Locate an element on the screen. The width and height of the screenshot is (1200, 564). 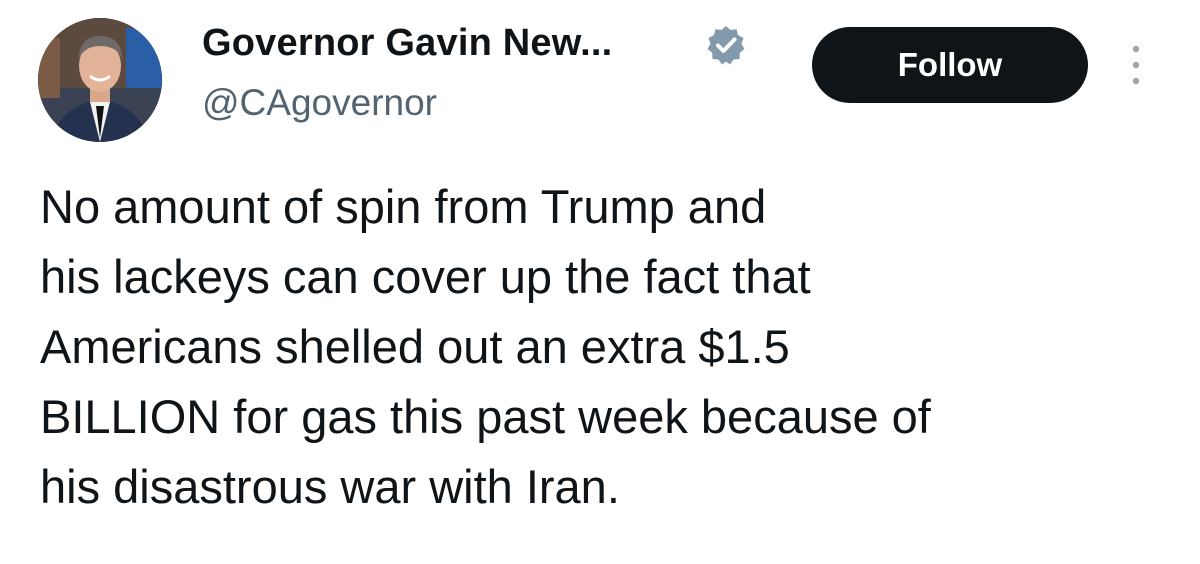
more-vertical-icon is located at coordinates (1136, 65).